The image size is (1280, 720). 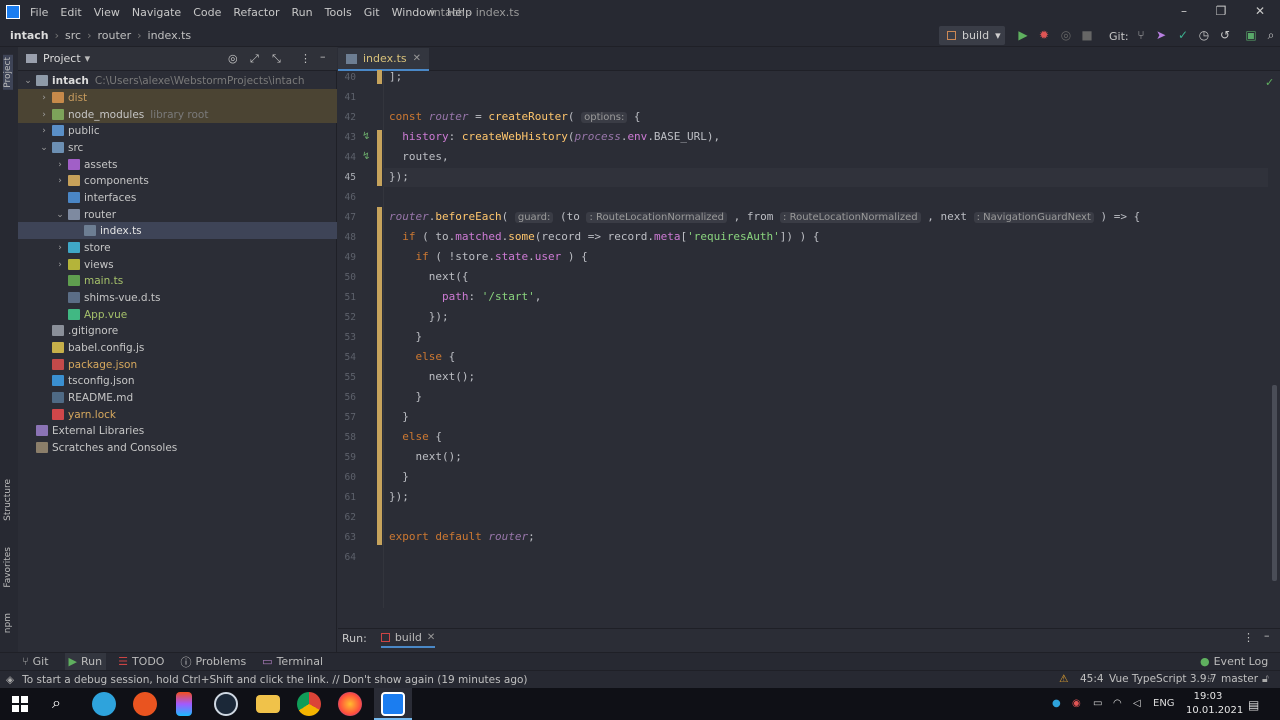 What do you see at coordinates (1056, 703) in the screenshot?
I see `telegram-tray-icon: ●` at bounding box center [1056, 703].